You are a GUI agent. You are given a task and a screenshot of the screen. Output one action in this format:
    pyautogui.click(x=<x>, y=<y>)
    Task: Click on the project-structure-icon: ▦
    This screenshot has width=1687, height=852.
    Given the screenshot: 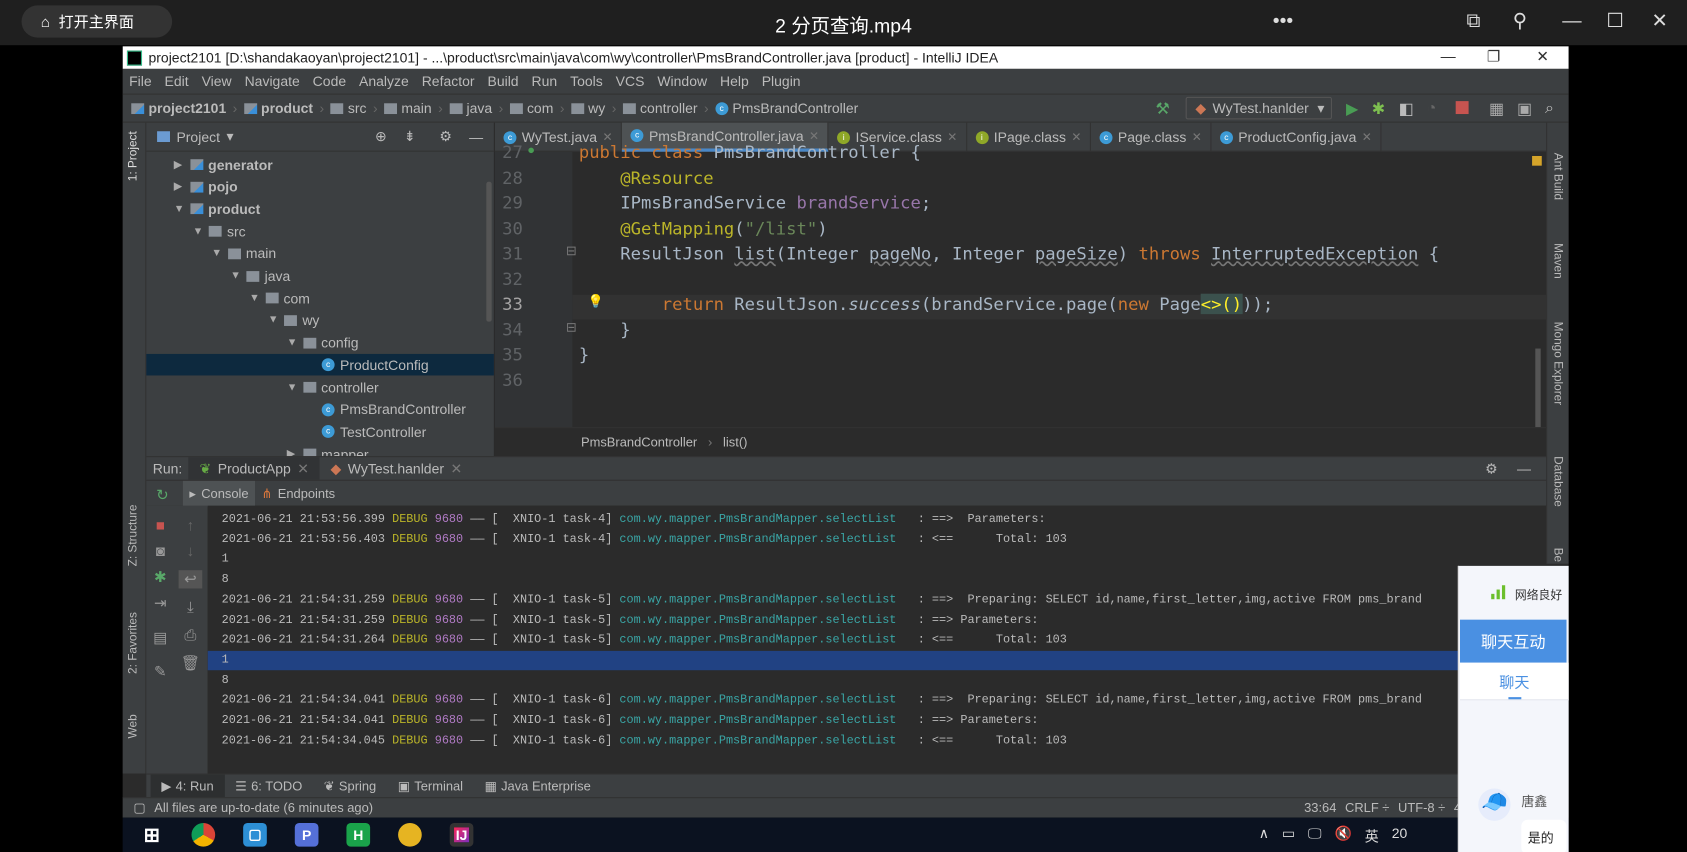 What is the action you would take?
    pyautogui.click(x=1496, y=108)
    